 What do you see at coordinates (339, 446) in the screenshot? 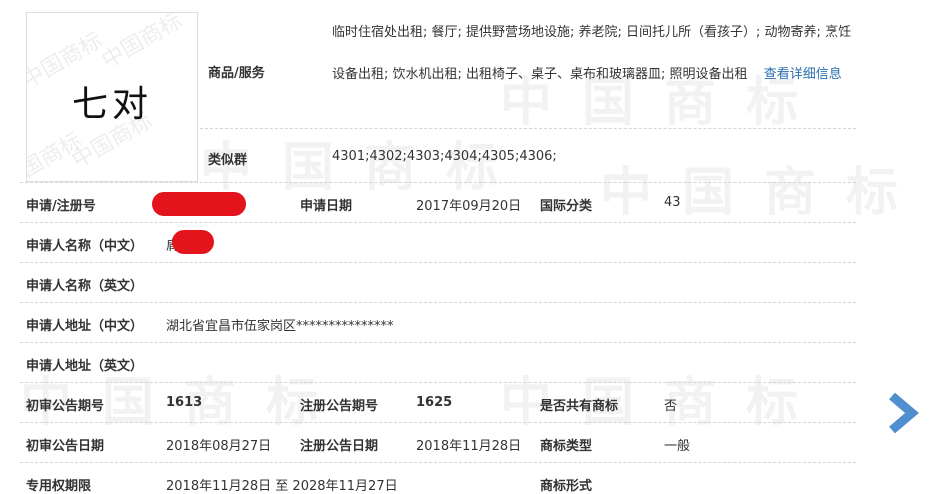
I see `reg-date-label: 注册公告日期` at bounding box center [339, 446].